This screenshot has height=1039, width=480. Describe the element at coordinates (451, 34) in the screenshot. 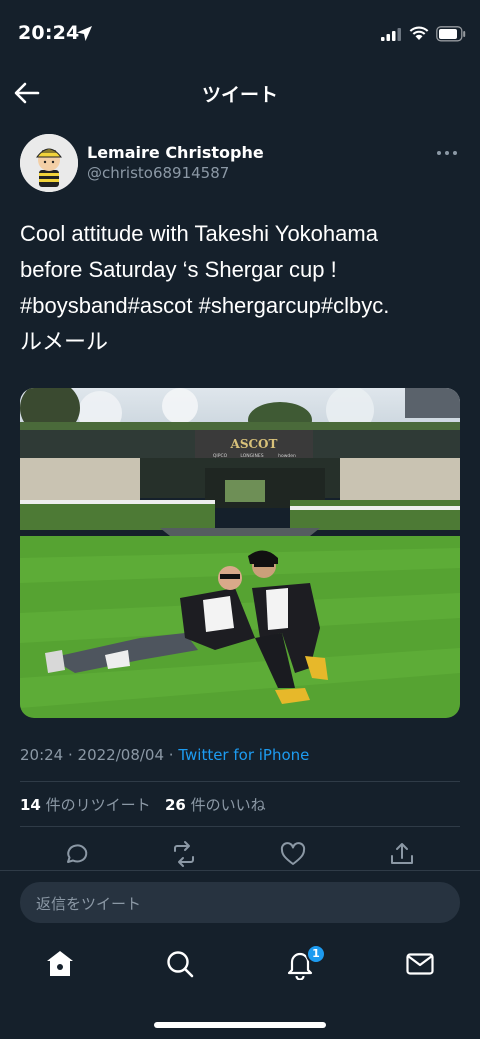

I see `battery-icon` at that location.